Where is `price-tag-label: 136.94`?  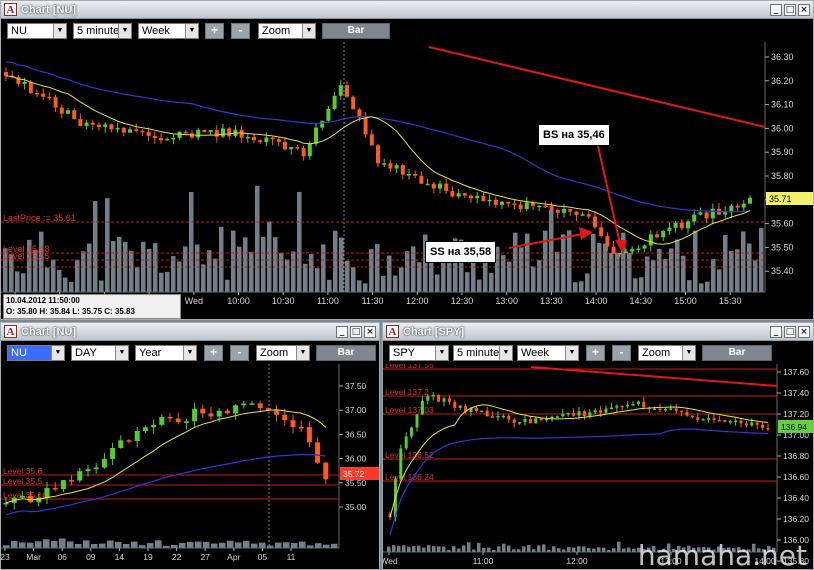
price-tag-label: 136.94 is located at coordinates (794, 427).